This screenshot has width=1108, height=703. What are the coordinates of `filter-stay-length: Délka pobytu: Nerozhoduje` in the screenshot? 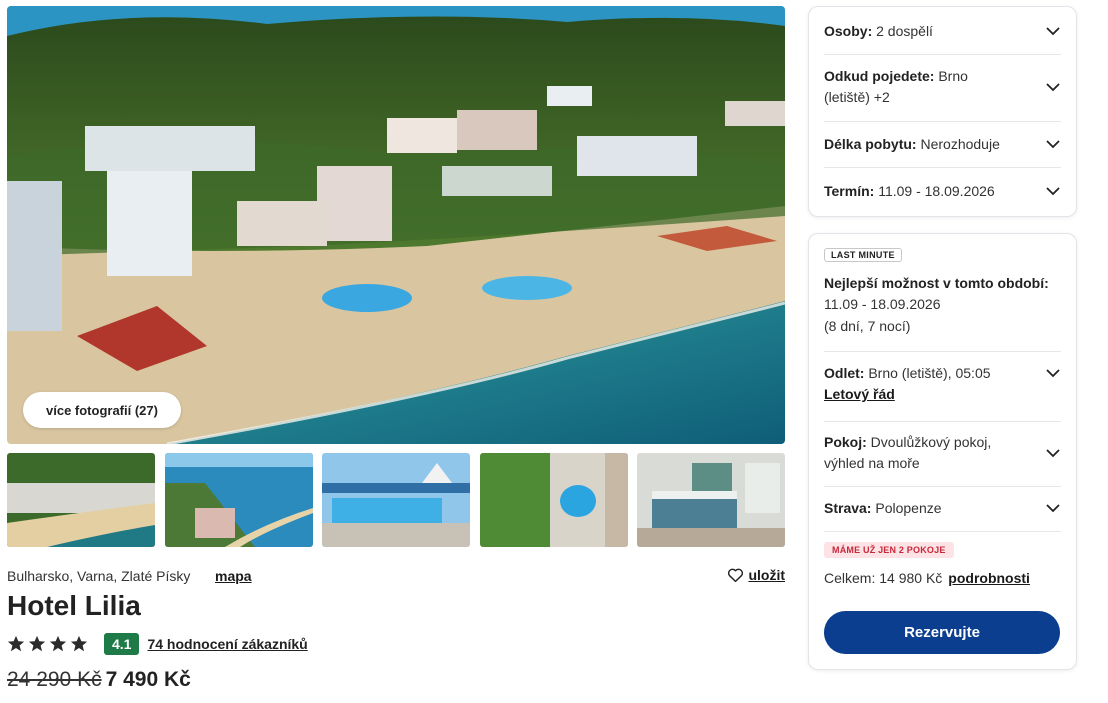 It's located at (942, 144).